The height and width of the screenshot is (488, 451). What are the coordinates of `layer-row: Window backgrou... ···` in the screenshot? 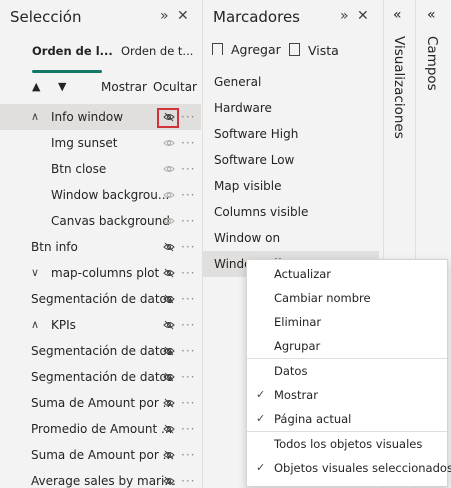 It's located at (100, 195).